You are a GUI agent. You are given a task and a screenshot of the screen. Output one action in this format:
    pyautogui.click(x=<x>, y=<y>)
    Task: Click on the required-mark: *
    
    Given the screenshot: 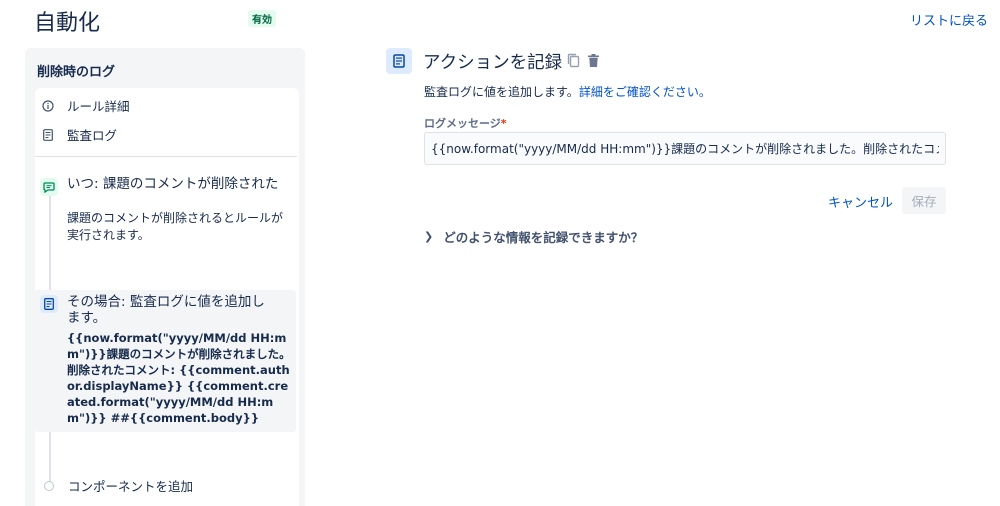 What is the action you would take?
    pyautogui.click(x=503, y=123)
    